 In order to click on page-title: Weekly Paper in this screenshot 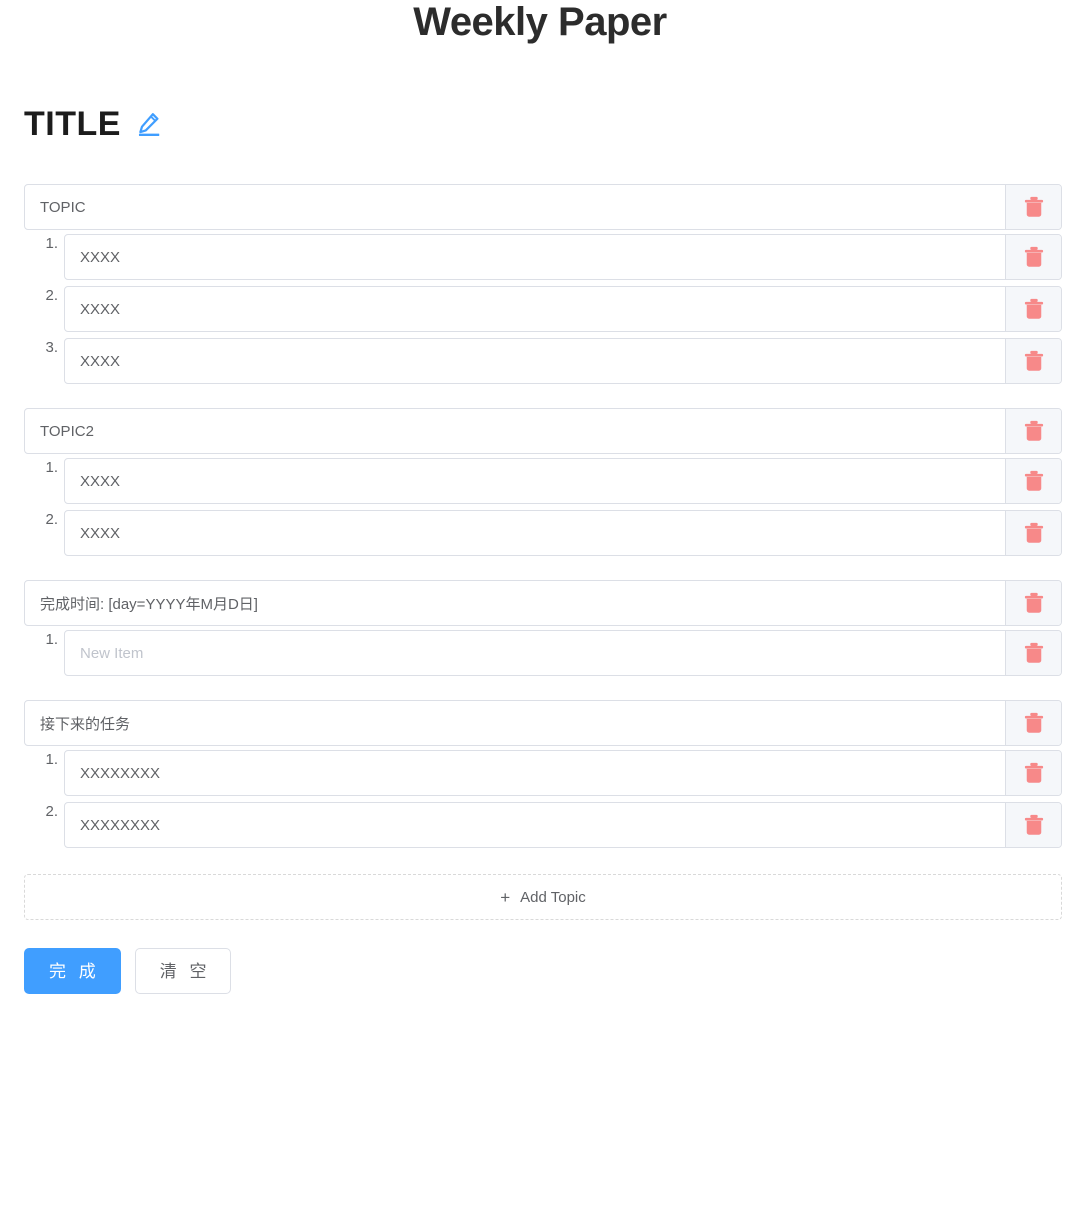, I will do `click(540, 22)`.